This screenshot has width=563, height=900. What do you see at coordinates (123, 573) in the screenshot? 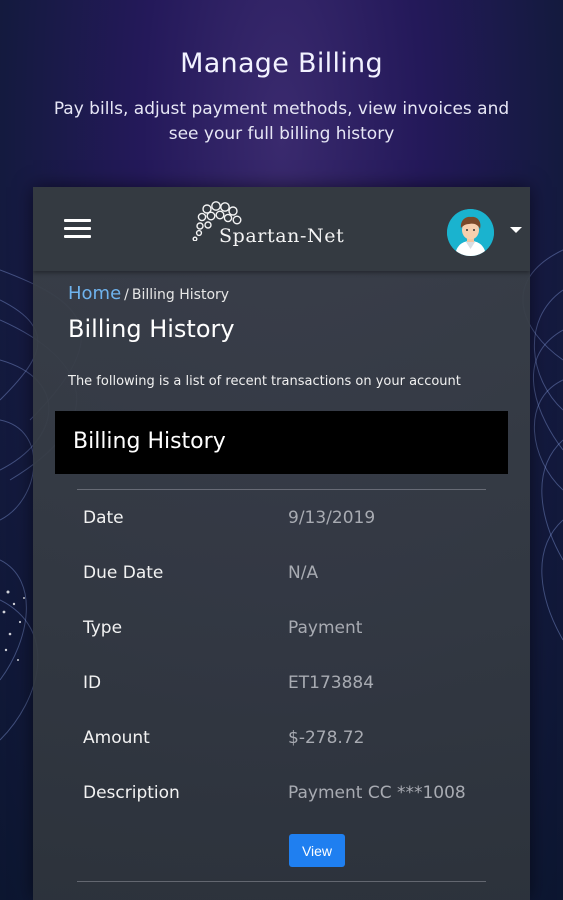
I see `row-label-due-date: Due Date` at bounding box center [123, 573].